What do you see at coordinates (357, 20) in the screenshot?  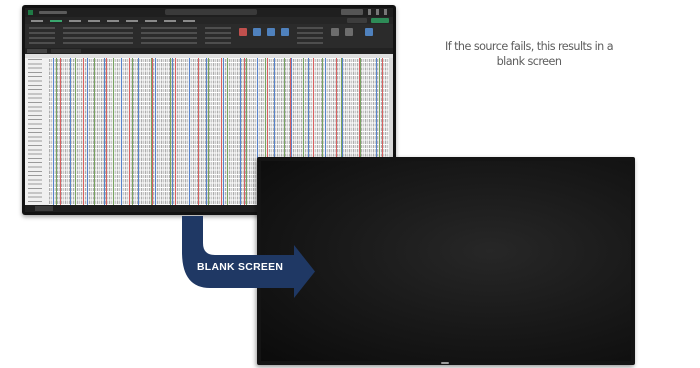 I see `comments-button` at bounding box center [357, 20].